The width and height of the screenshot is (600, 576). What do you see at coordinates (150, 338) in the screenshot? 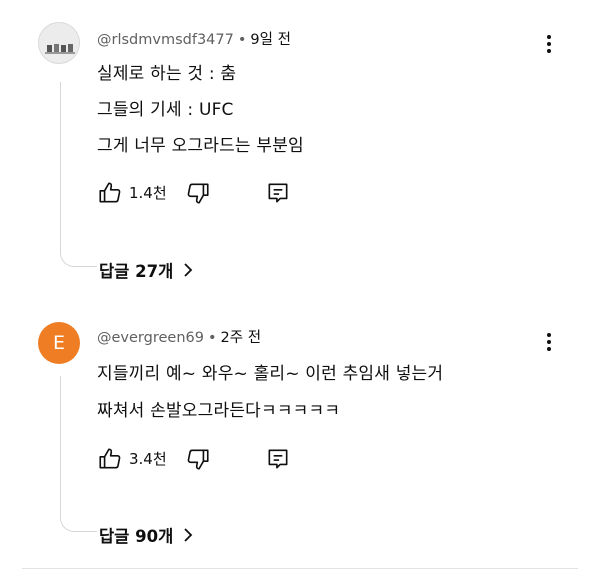
I see `author-handle: @evergreen69` at bounding box center [150, 338].